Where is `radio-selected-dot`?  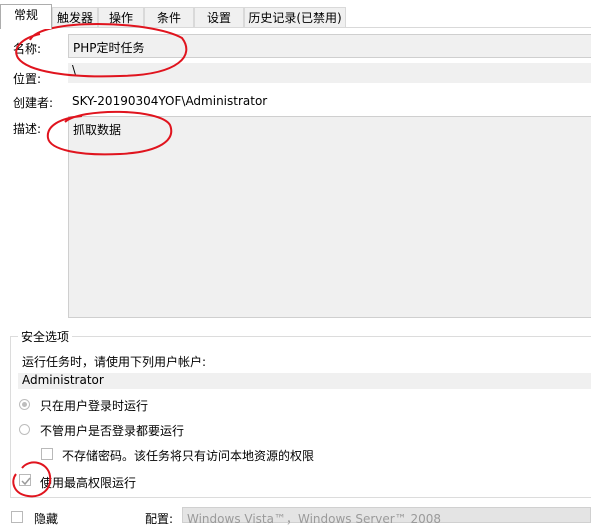
radio-selected-dot is located at coordinates (24, 404).